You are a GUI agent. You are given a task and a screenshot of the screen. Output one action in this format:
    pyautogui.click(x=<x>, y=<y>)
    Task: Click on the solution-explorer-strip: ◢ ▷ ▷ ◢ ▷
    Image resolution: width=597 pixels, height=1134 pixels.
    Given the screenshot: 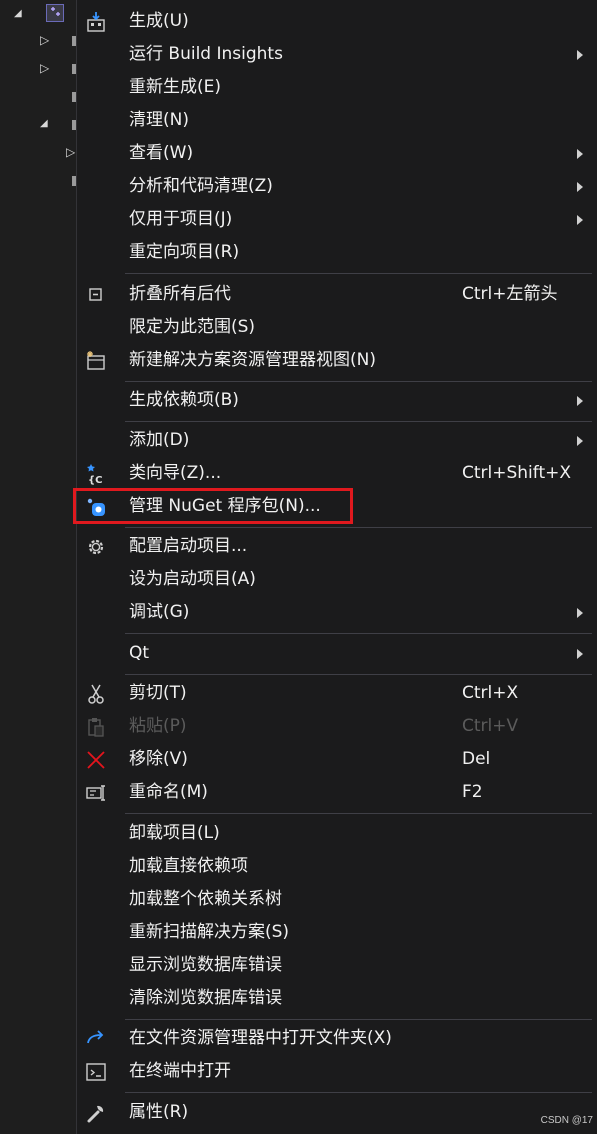 What is the action you would take?
    pyautogui.click(x=38, y=567)
    